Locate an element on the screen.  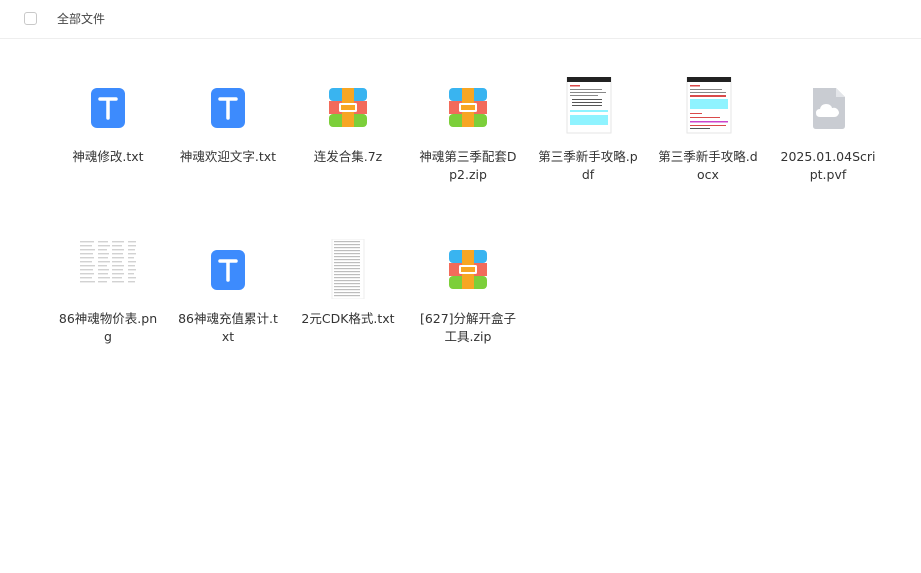
file-name: 2元CDK格式.txt is located at coordinates (348, 318).